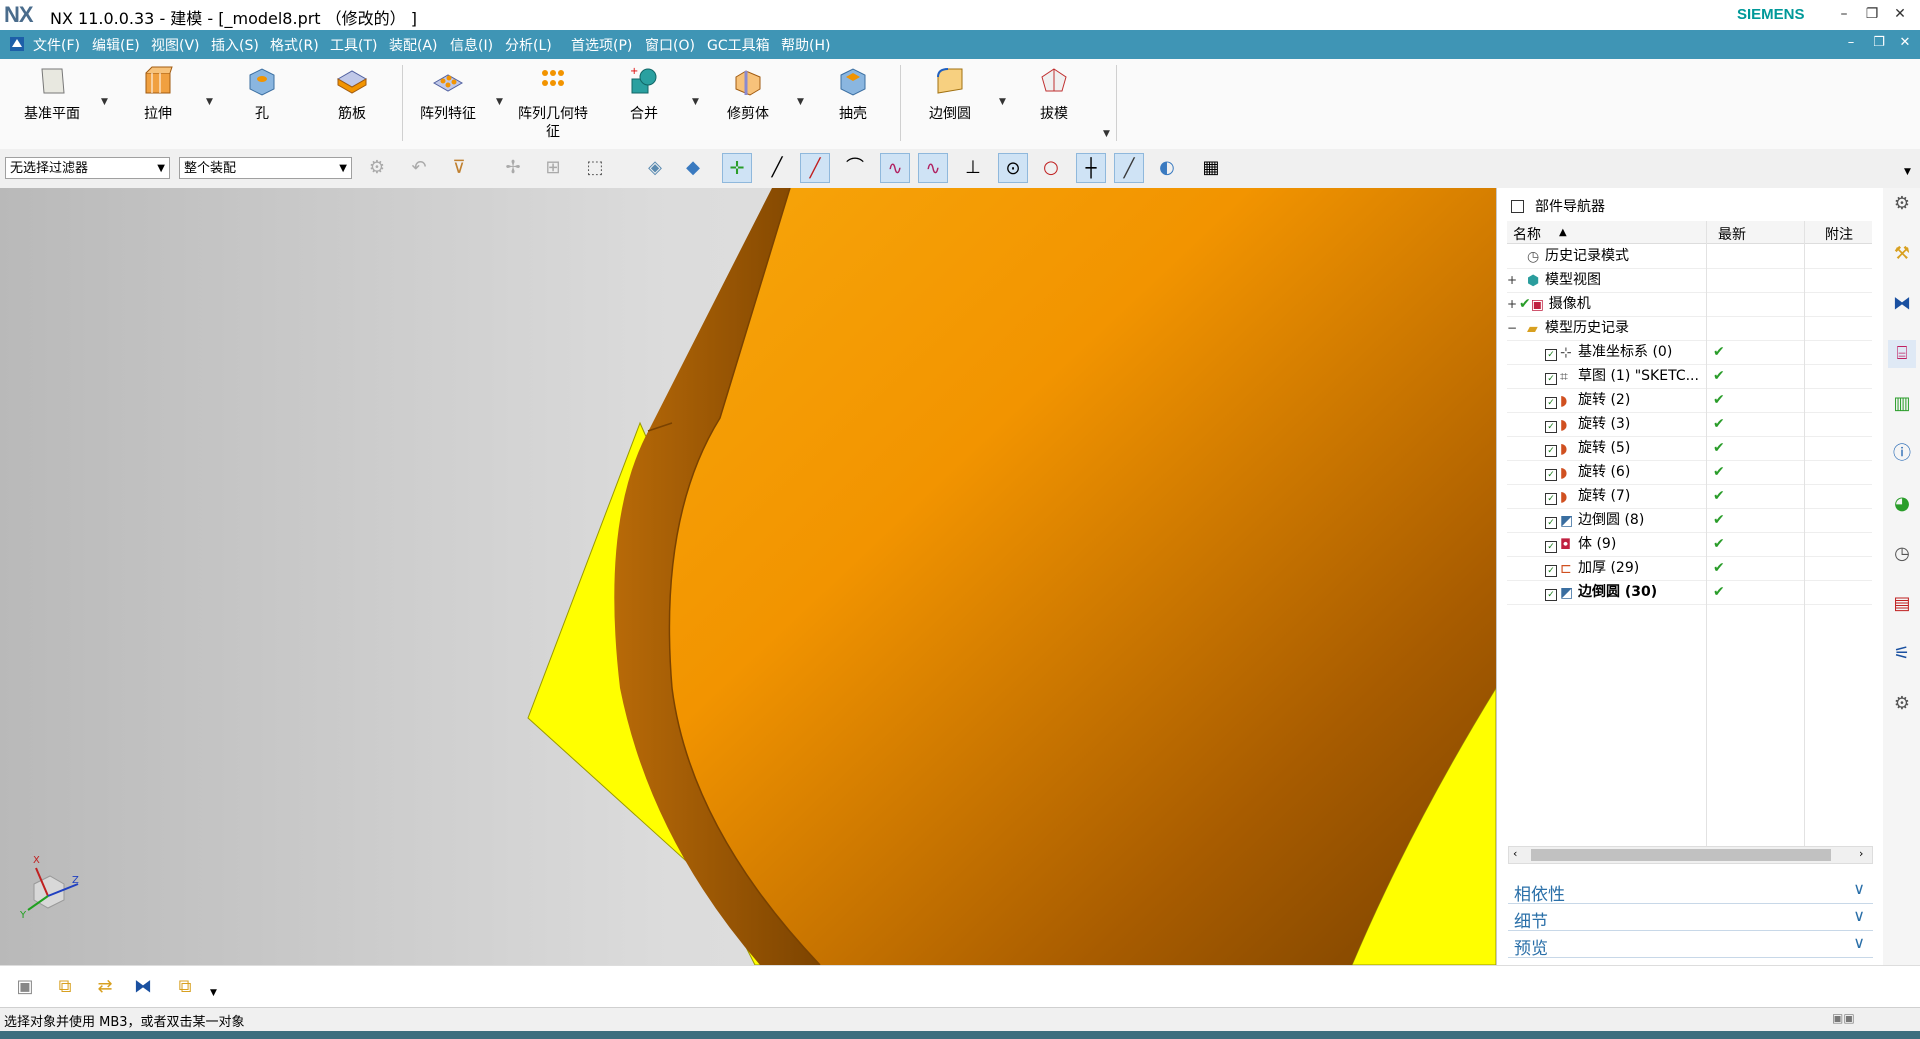  What do you see at coordinates (644, 104) in the screenshot?
I see `unite-button: + 合并` at bounding box center [644, 104].